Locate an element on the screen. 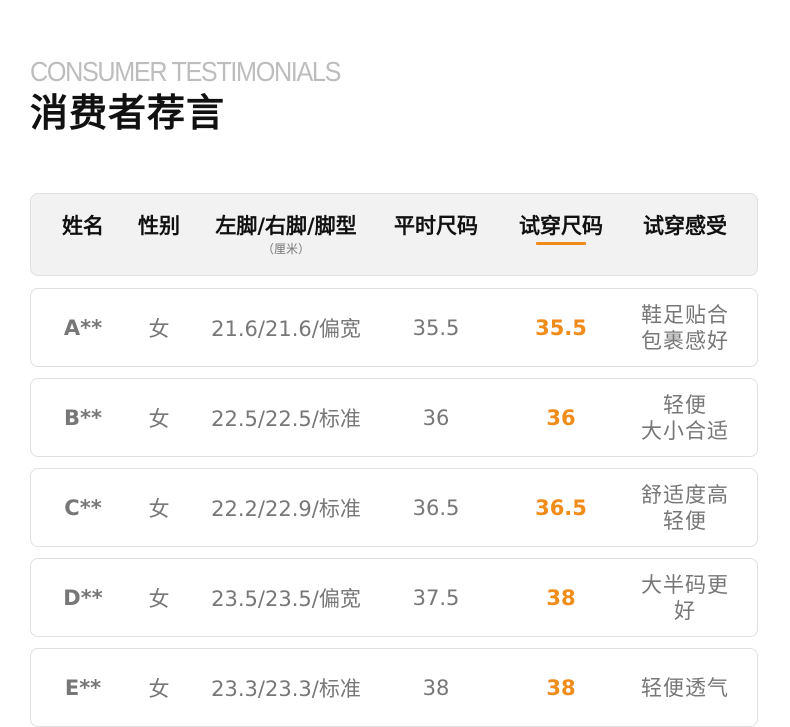 The height and width of the screenshot is (727, 790). cell-feel: 大半码更好 is located at coordinates (685, 597).